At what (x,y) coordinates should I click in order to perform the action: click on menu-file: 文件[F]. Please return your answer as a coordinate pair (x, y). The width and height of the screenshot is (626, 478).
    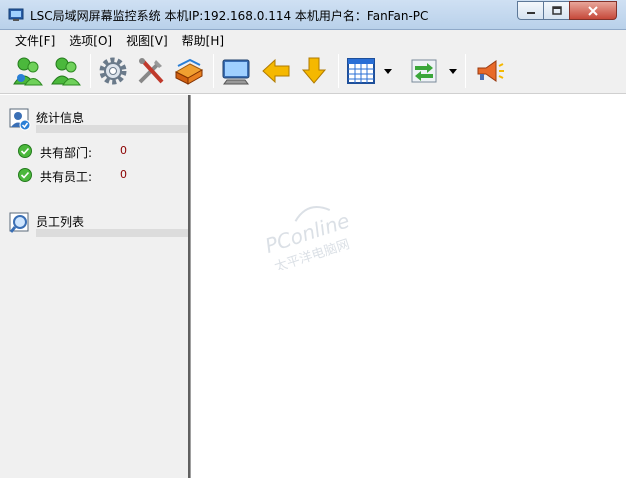
    Looking at the image, I should click on (35, 40).